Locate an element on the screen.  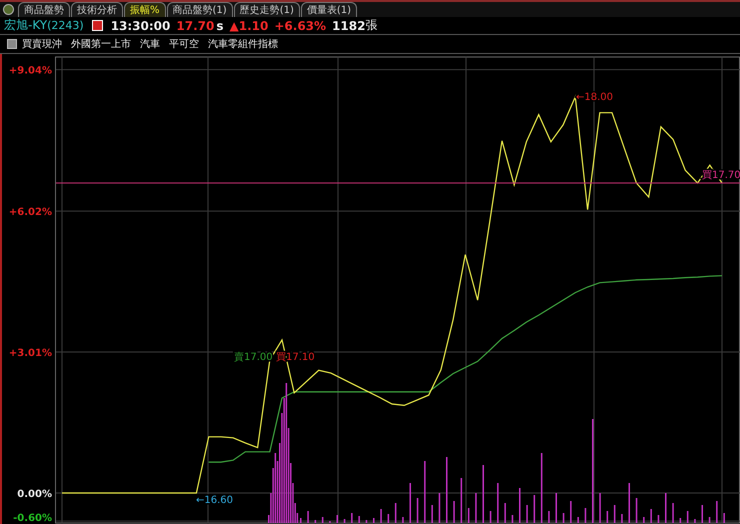
axis-label: -0.60% is located at coordinates (32, 518).